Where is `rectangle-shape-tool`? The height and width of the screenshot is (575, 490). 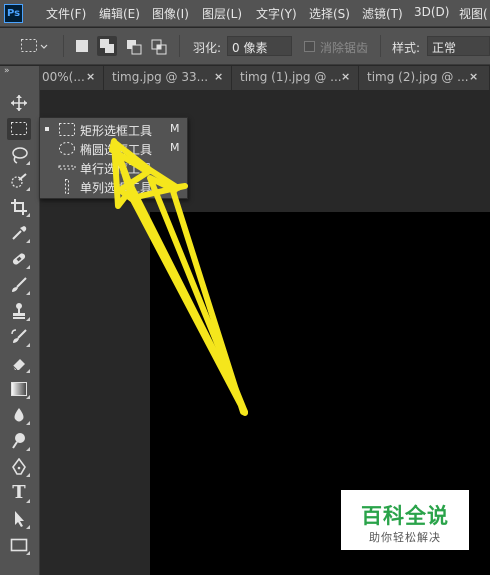
rectangle-shape-tool is located at coordinates (19, 545).